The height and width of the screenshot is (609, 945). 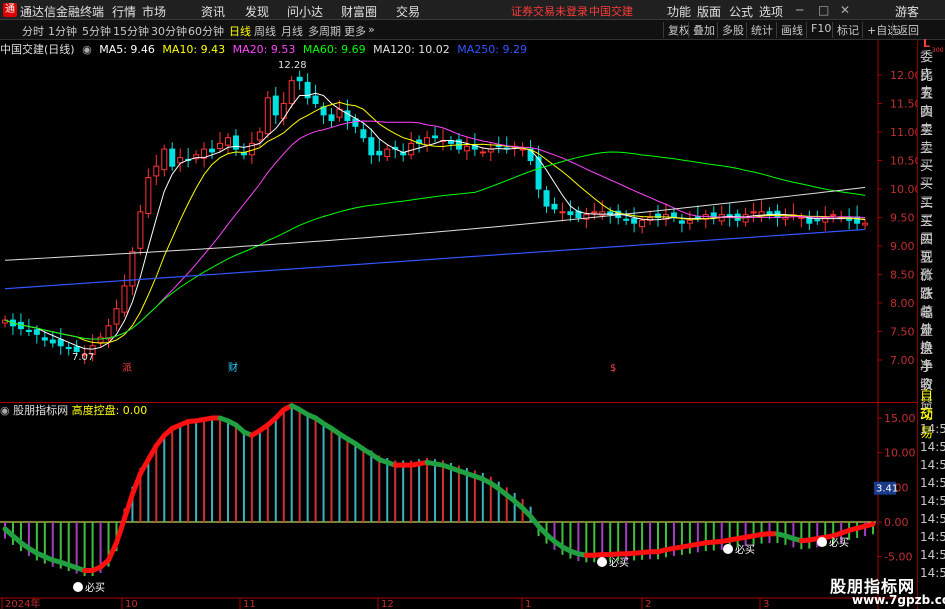 I want to click on sub-panel-header: ◉ 股朋指标网 高度控盘: 0.00, so click(x=73, y=409).